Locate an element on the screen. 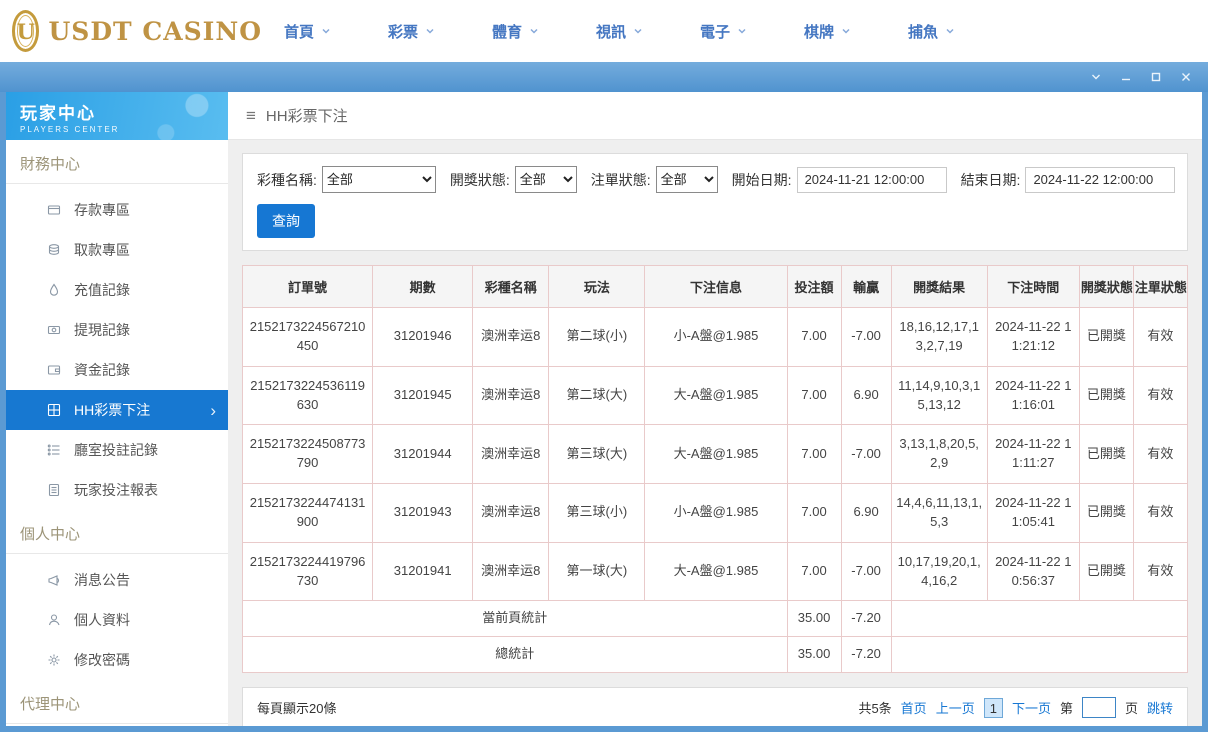 This screenshot has width=1208, height=732. top-nav: 首頁 彩票 體育 視訊 電子 棋牌 捕魚 is located at coordinates (648, 31).